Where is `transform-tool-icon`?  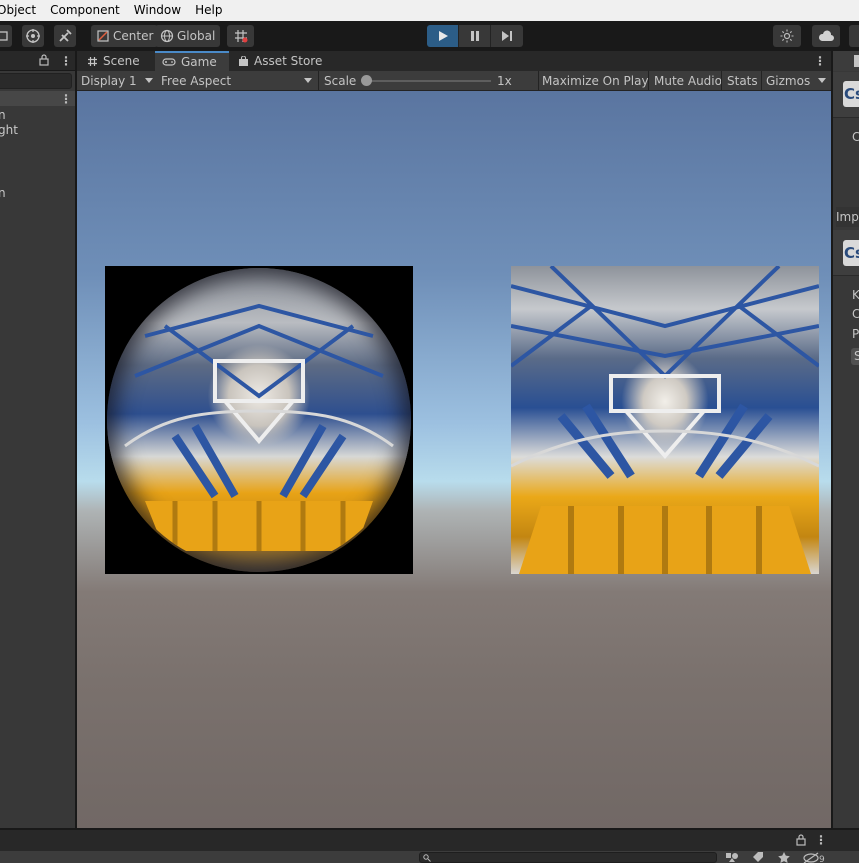 transform-tool-icon is located at coordinates (33, 36).